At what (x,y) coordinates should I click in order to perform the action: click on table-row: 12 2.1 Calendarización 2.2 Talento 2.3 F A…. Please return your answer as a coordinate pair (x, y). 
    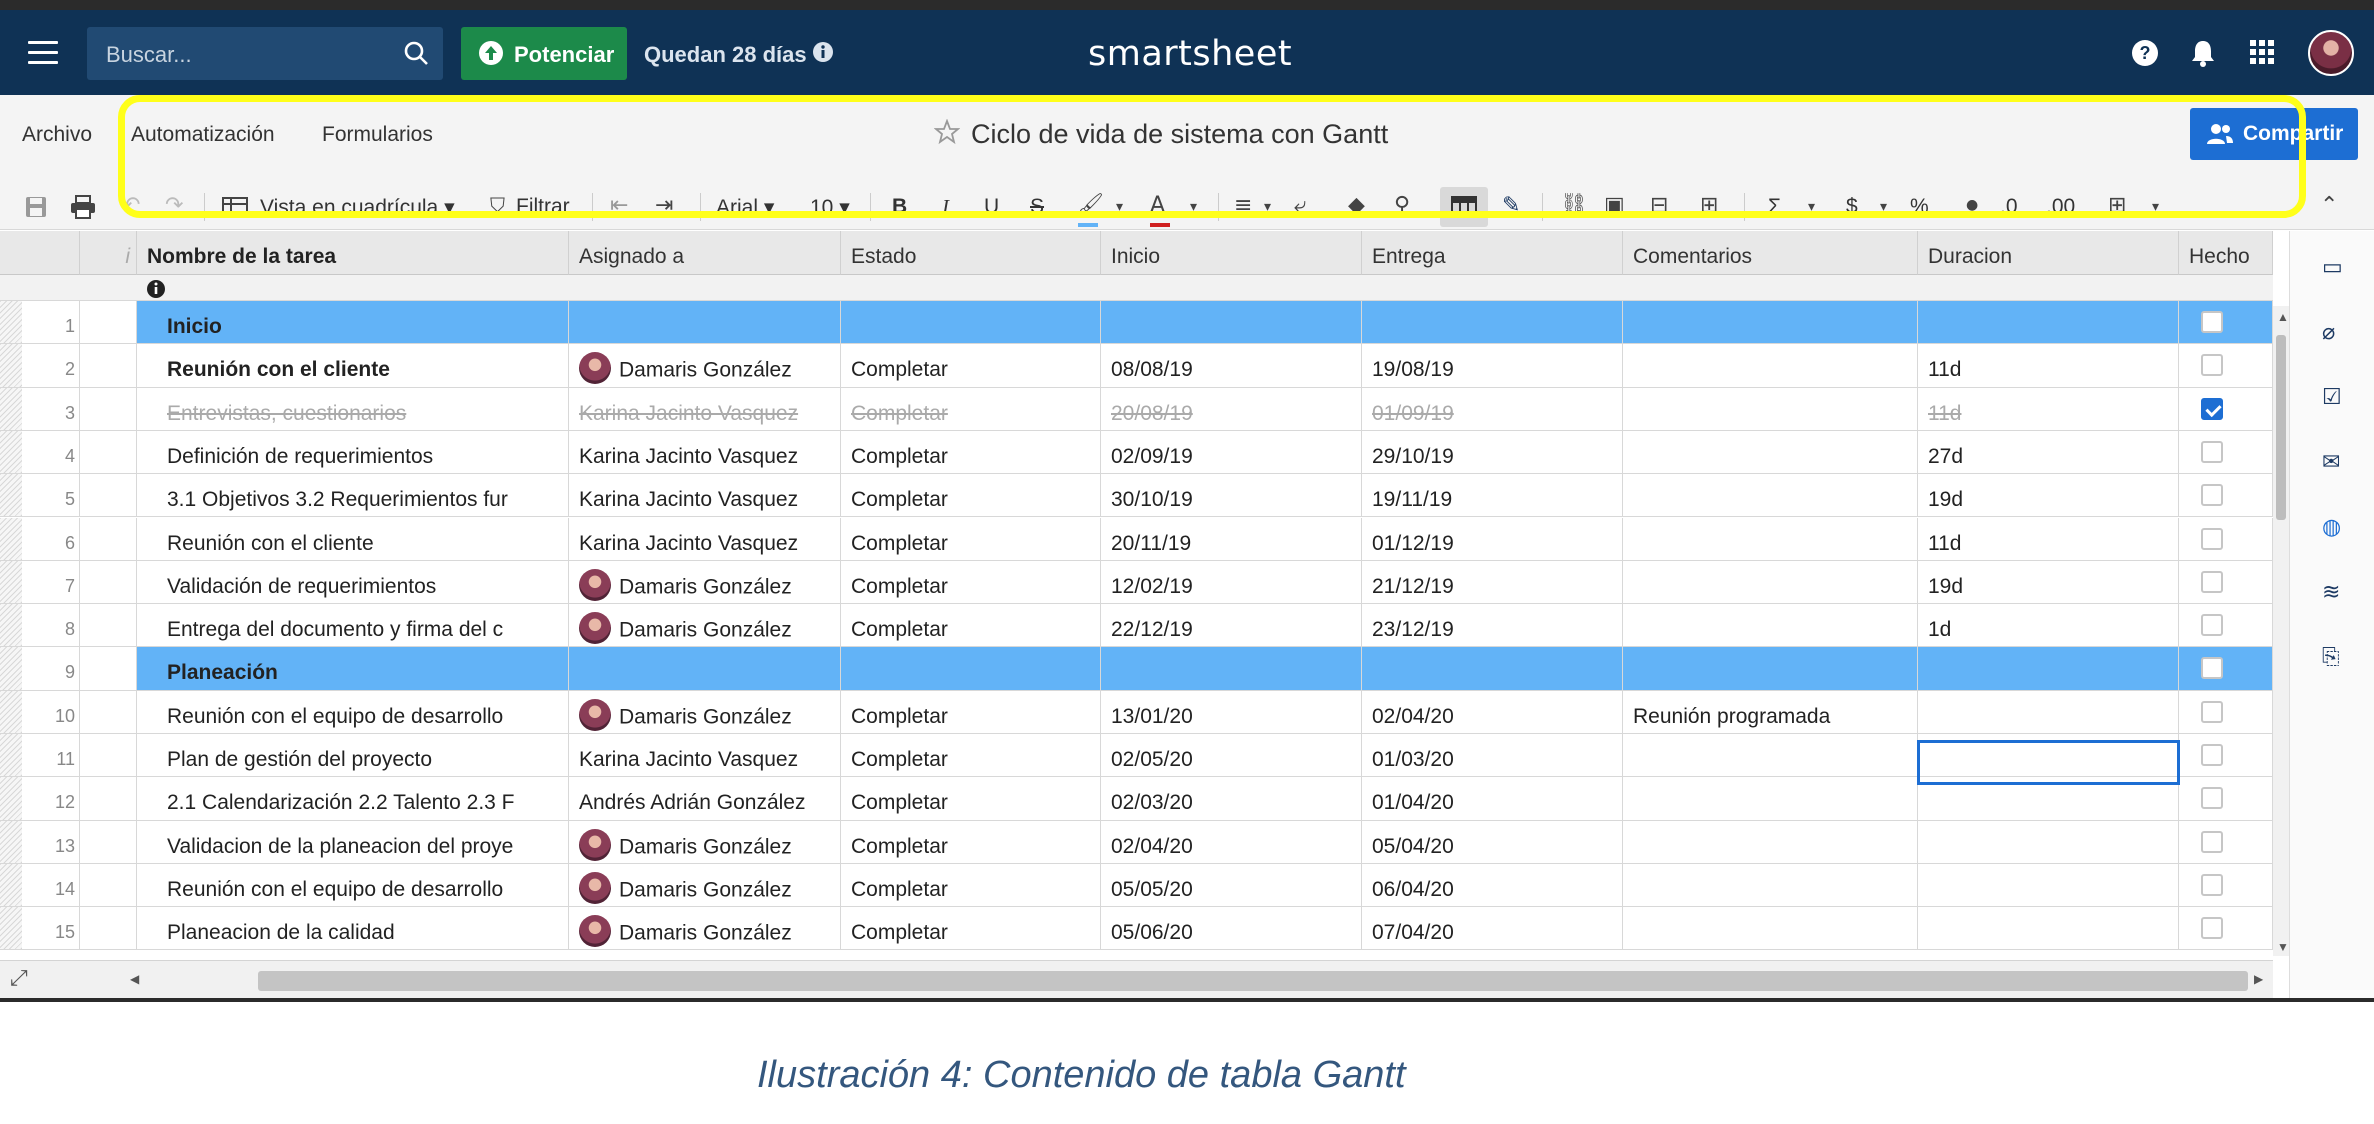
    Looking at the image, I should click on (1136, 799).